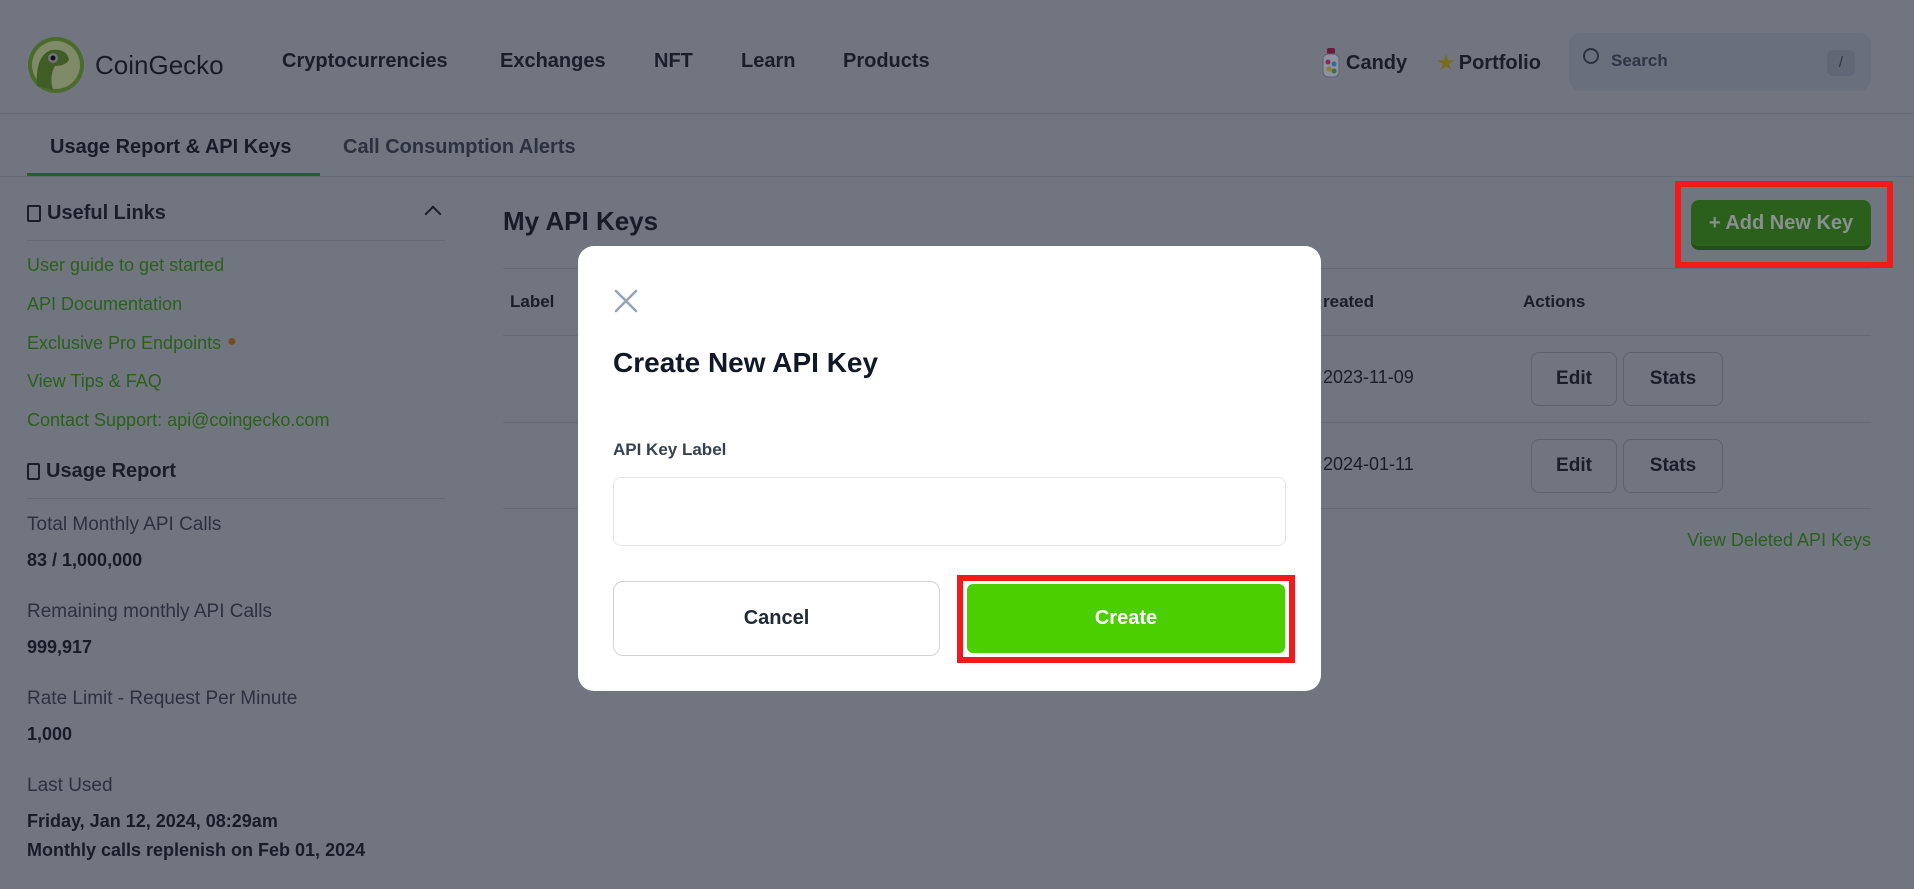 Image resolution: width=1914 pixels, height=889 pixels. What do you see at coordinates (886, 61) in the screenshot?
I see `nav-products: Products` at bounding box center [886, 61].